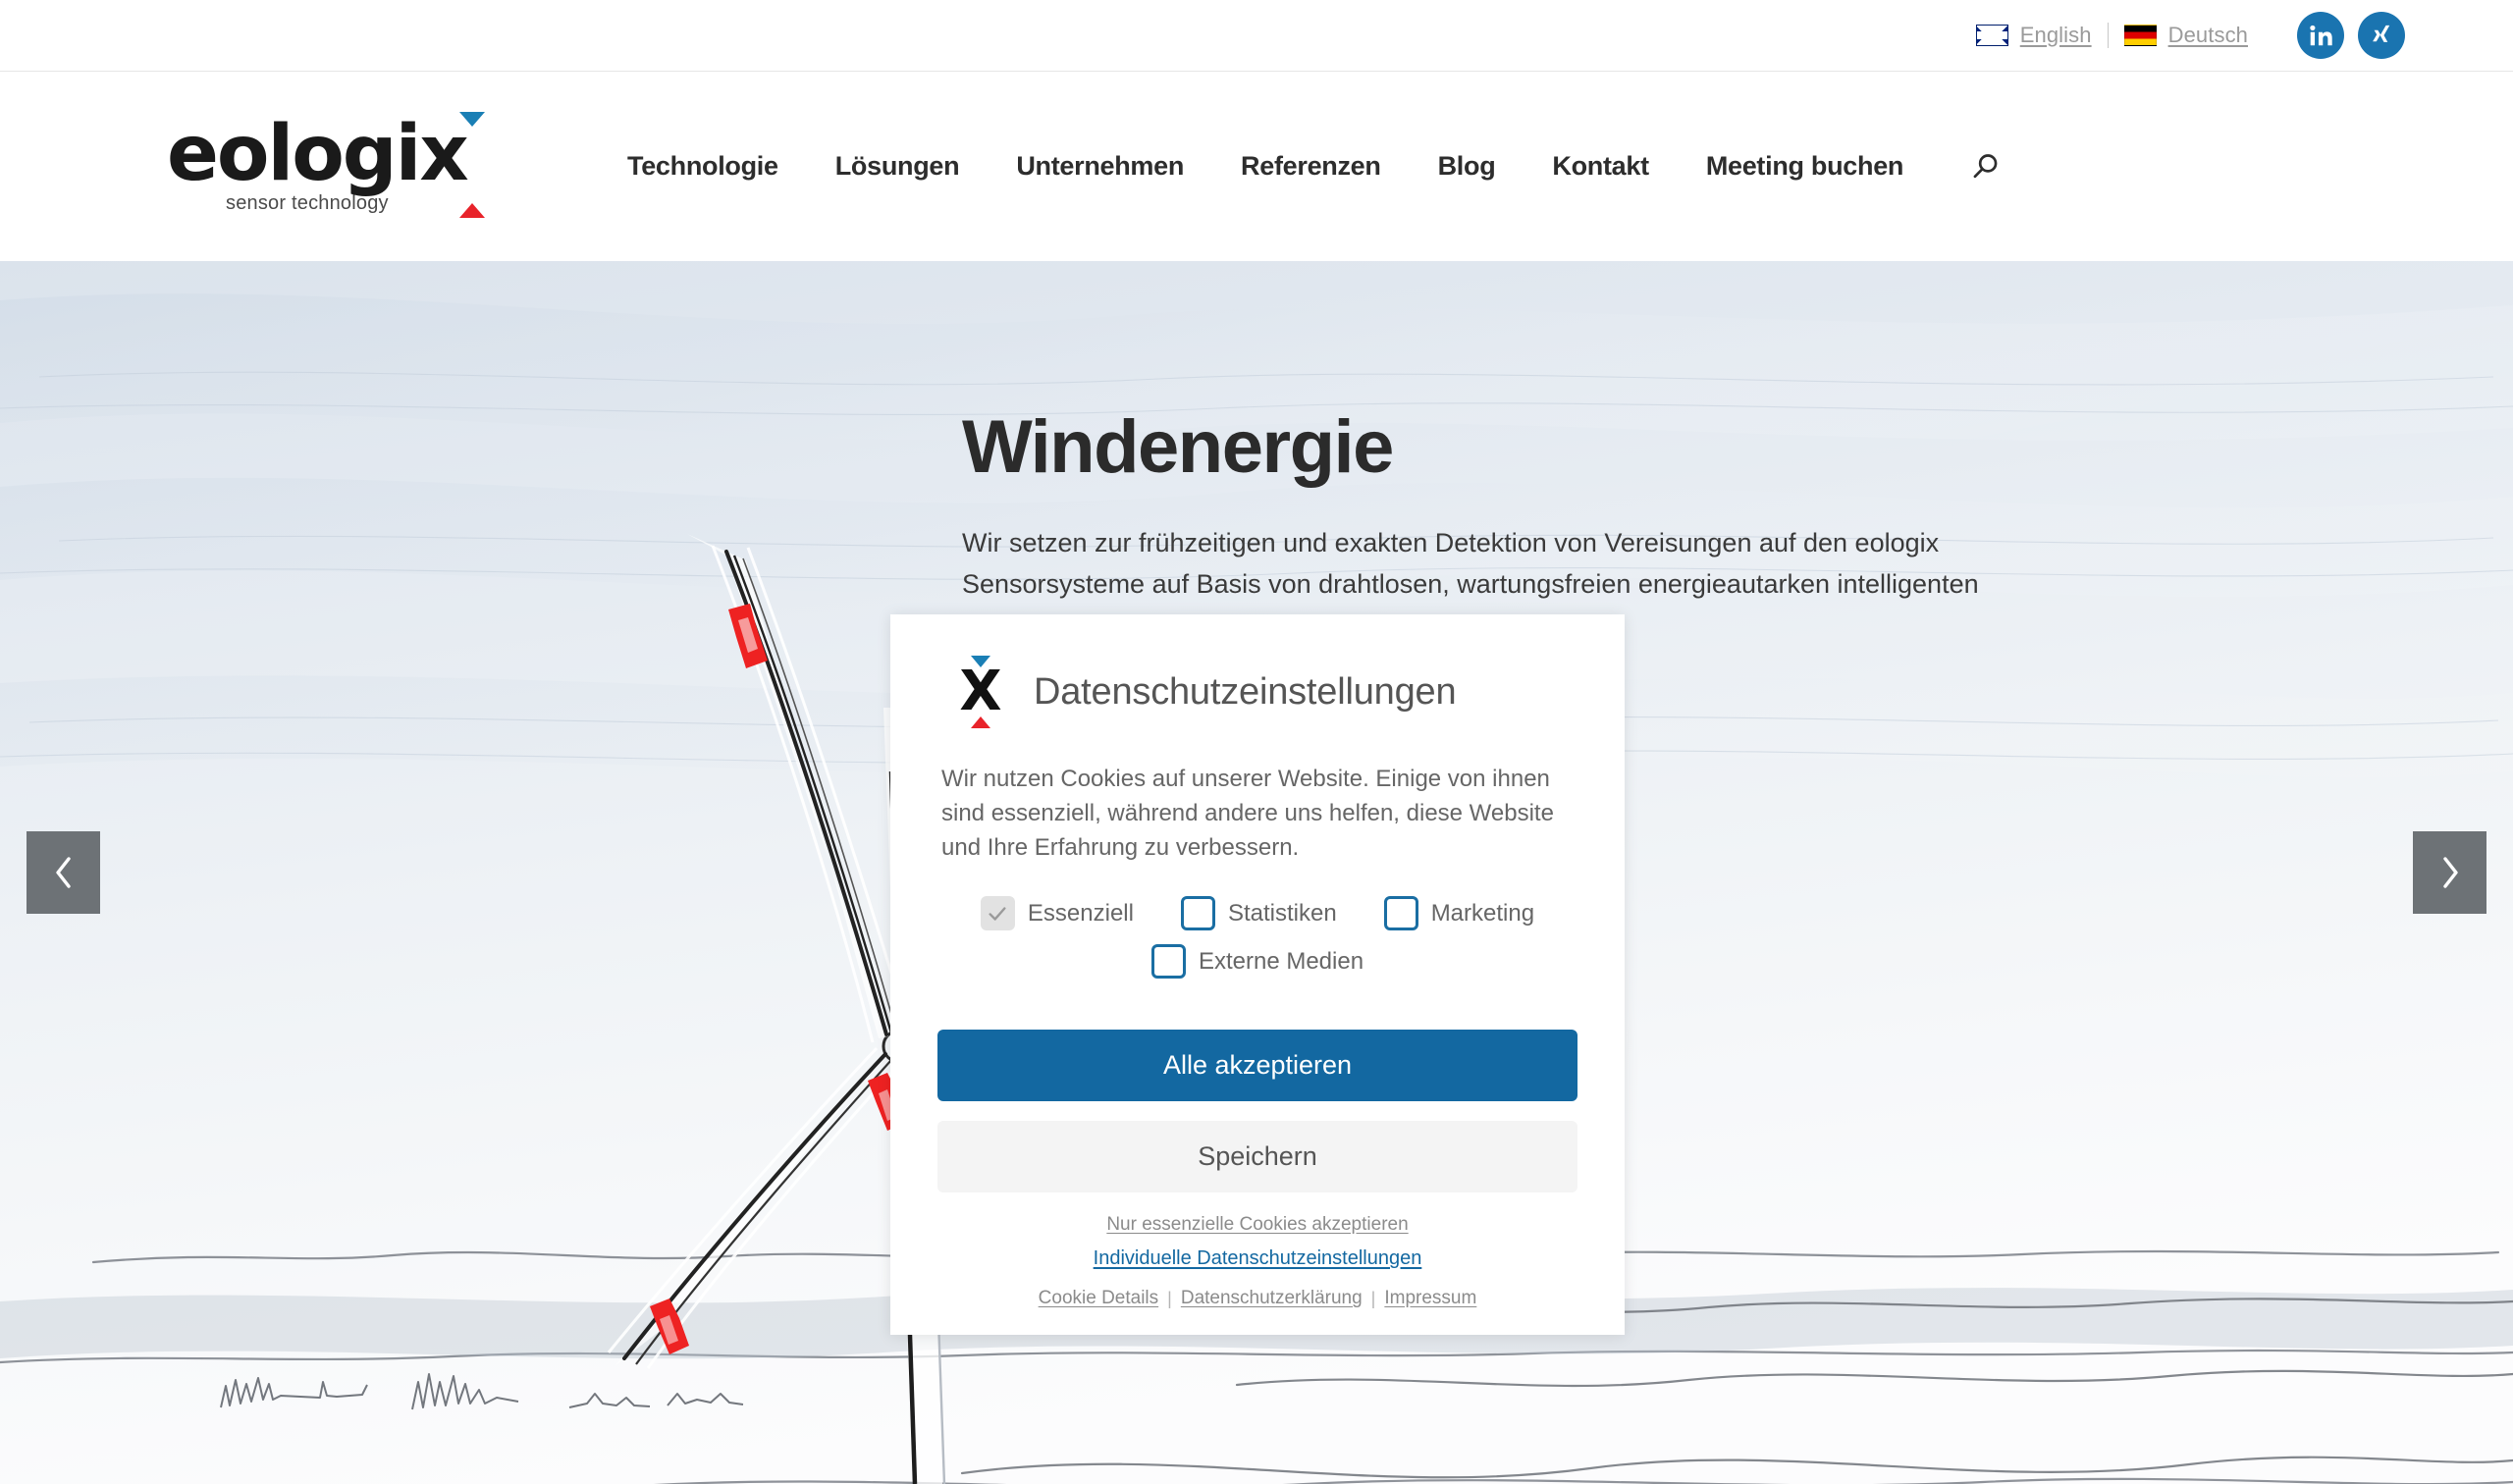  Describe the element at coordinates (1100, 166) in the screenshot. I see `nav-item-unternehmen: Unternehmen` at that location.